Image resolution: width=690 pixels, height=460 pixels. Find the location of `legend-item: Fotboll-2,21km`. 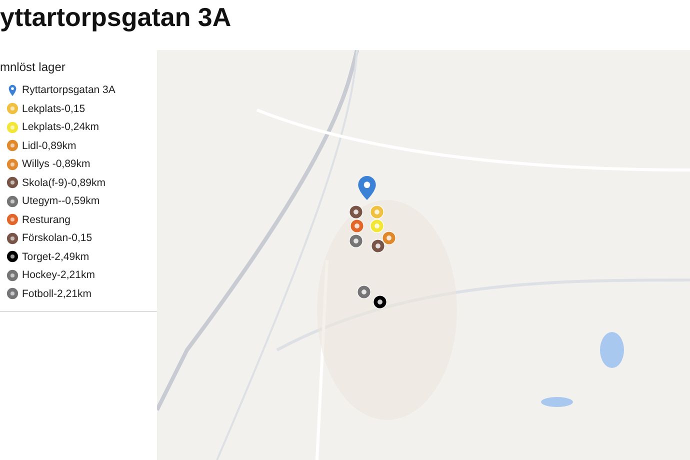

legend-item: Fotboll-2,21km is located at coordinates (57, 294).